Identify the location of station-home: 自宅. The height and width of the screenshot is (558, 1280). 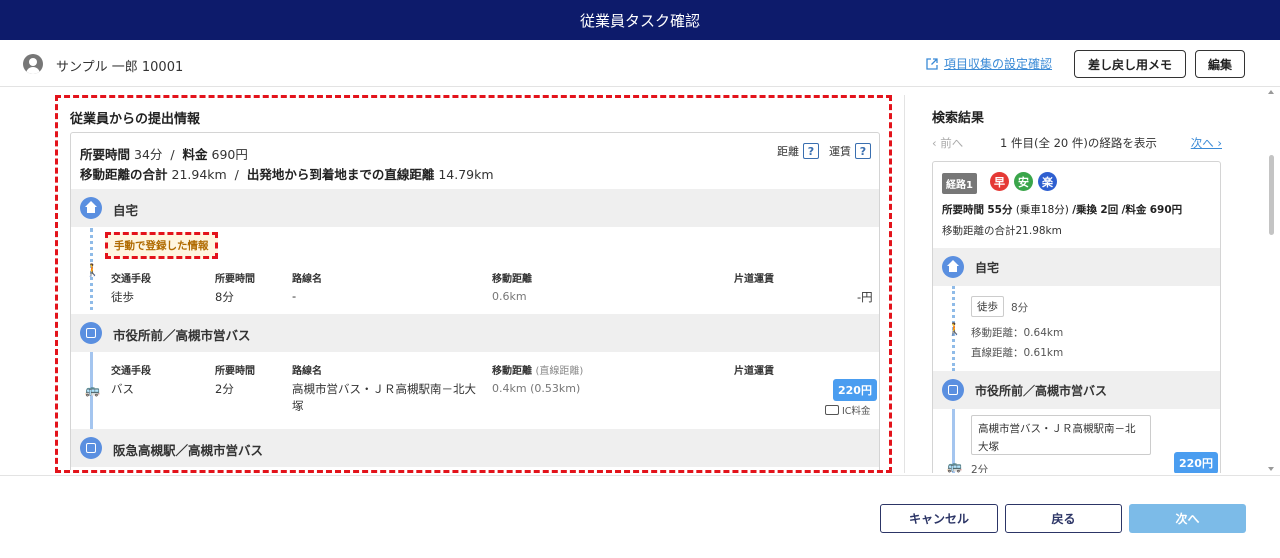
(475, 208).